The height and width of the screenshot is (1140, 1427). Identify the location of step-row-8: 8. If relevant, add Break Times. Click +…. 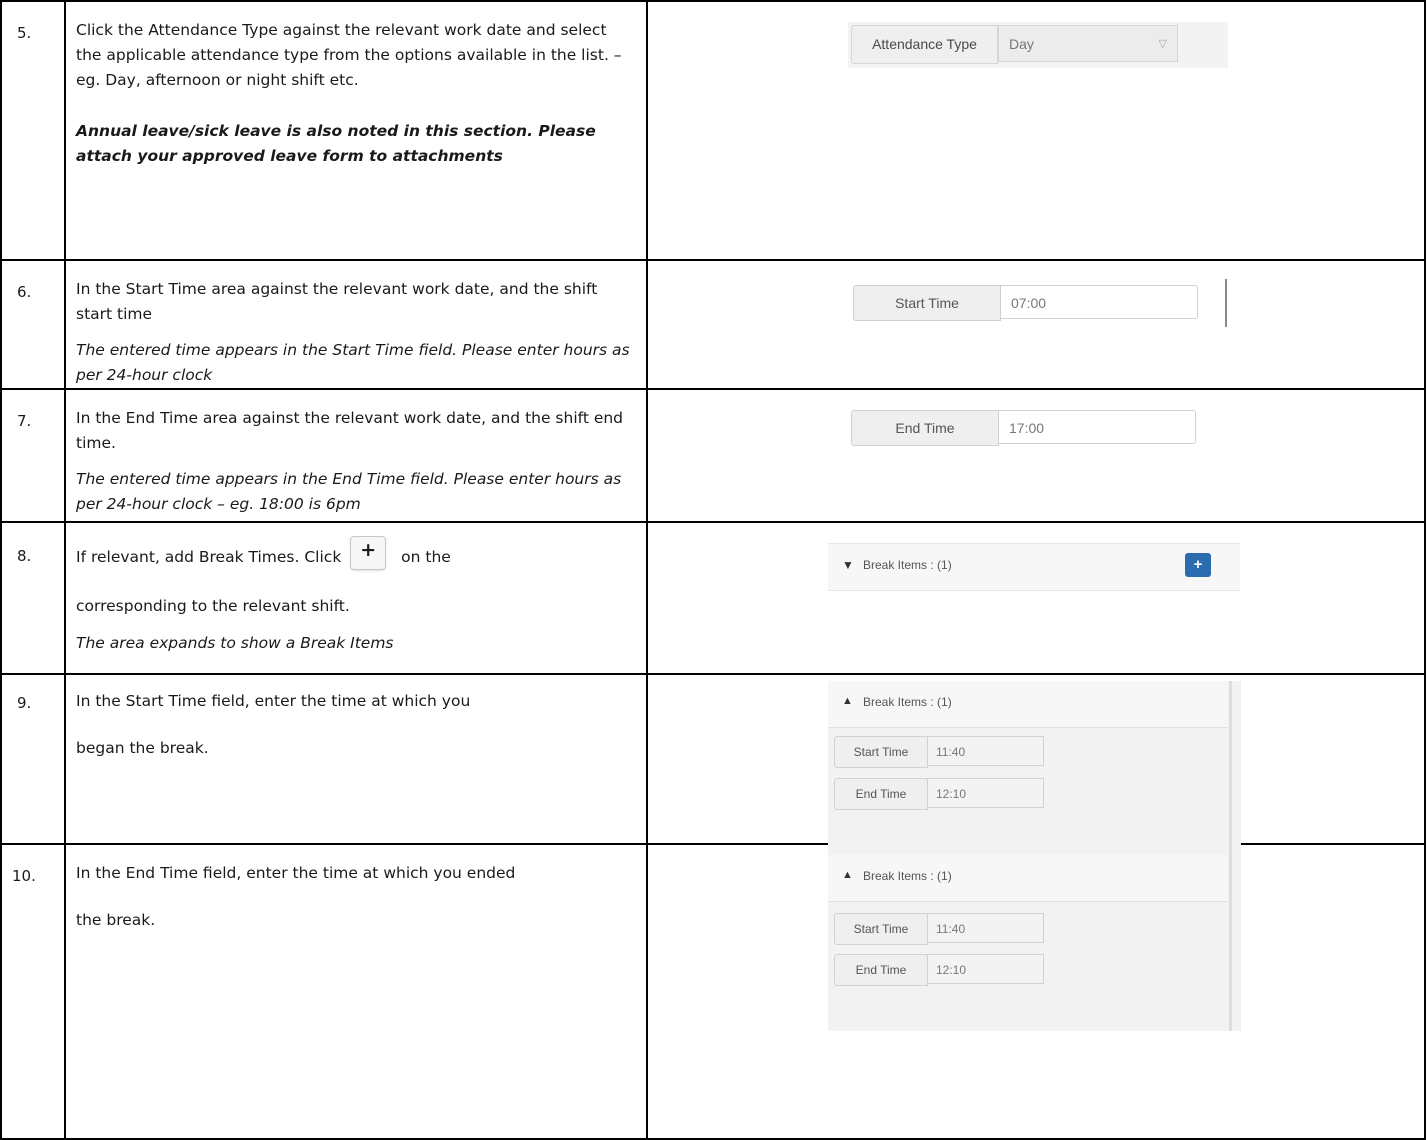
(713, 598).